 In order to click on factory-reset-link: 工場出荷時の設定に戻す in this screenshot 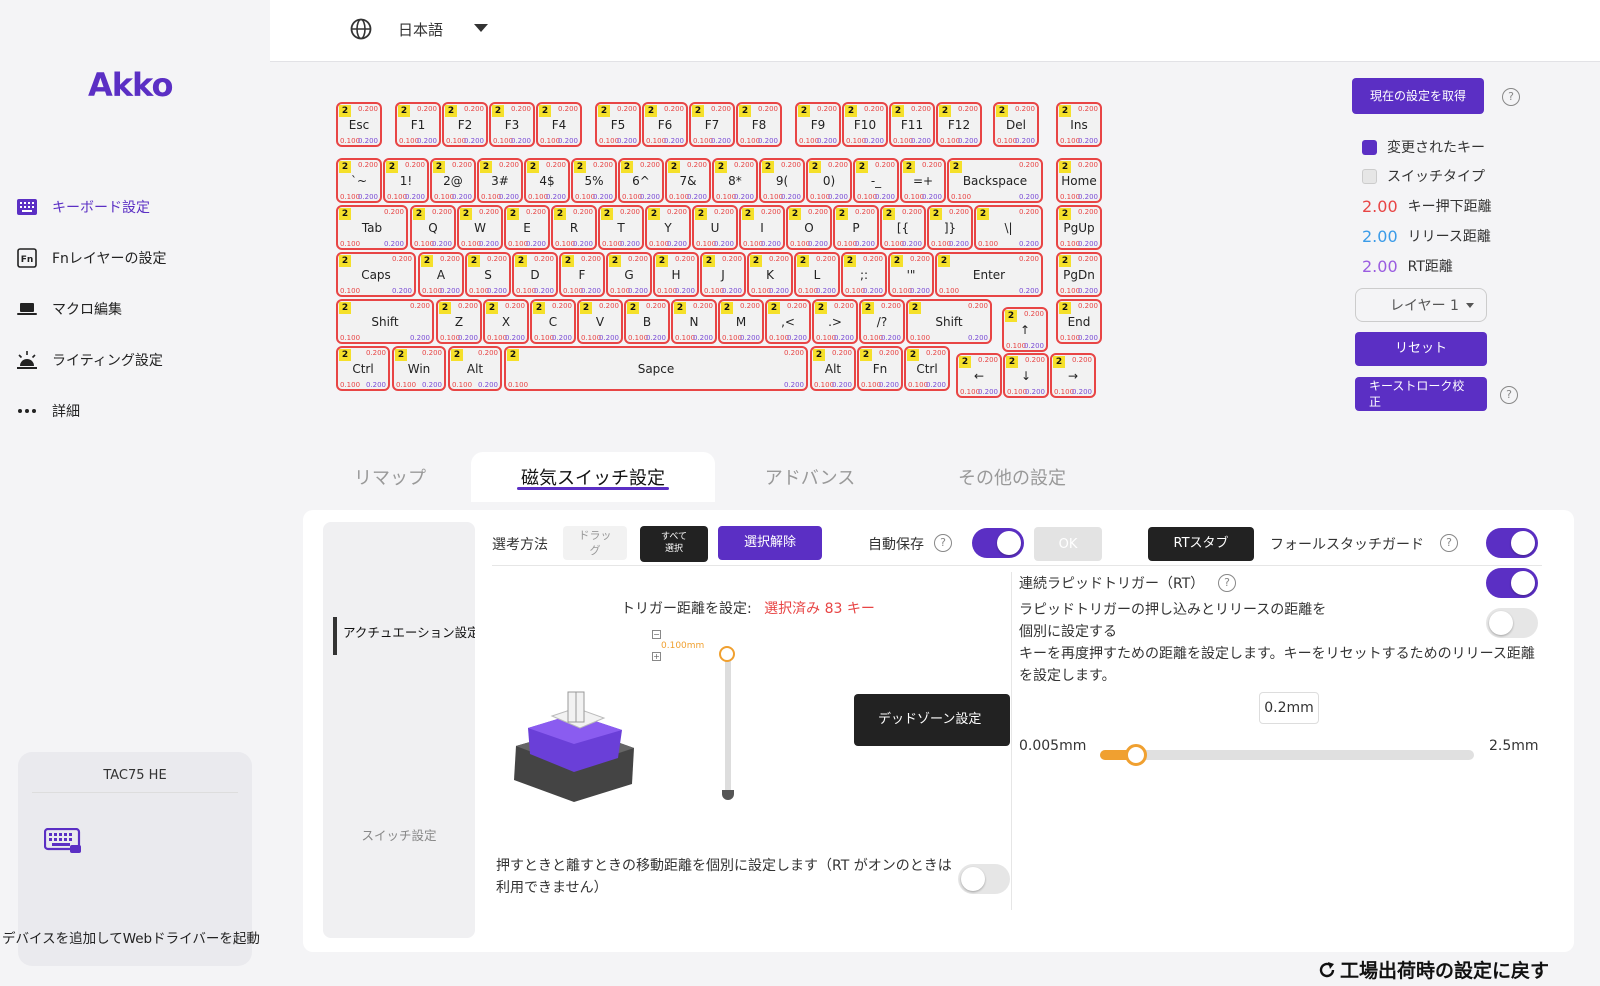, I will do `click(1433, 969)`.